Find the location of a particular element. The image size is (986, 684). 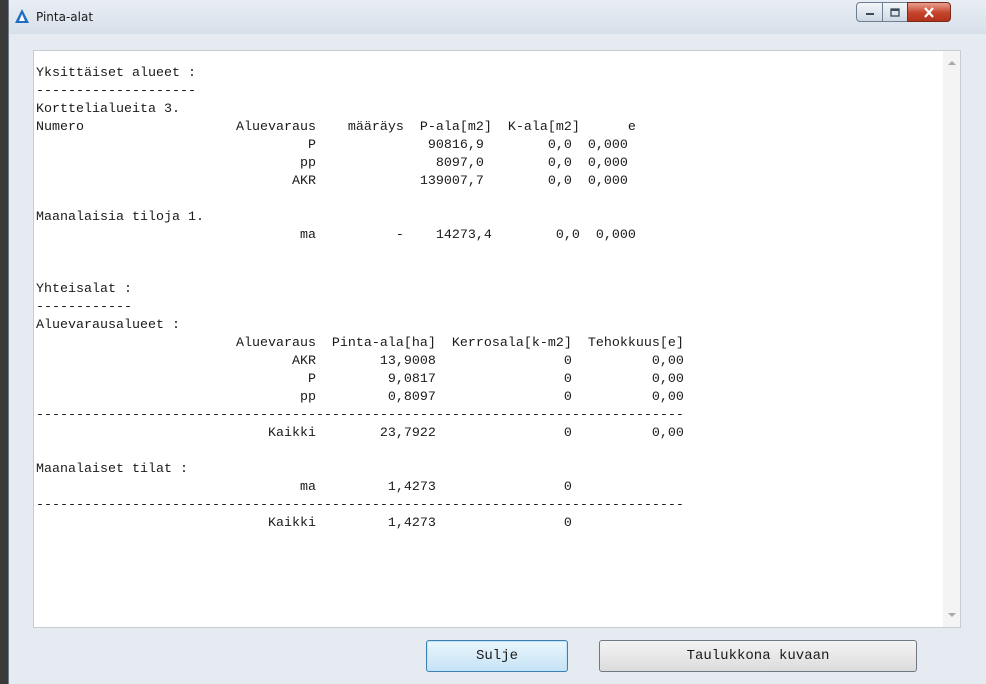

close-window-button is located at coordinates (929, 12).